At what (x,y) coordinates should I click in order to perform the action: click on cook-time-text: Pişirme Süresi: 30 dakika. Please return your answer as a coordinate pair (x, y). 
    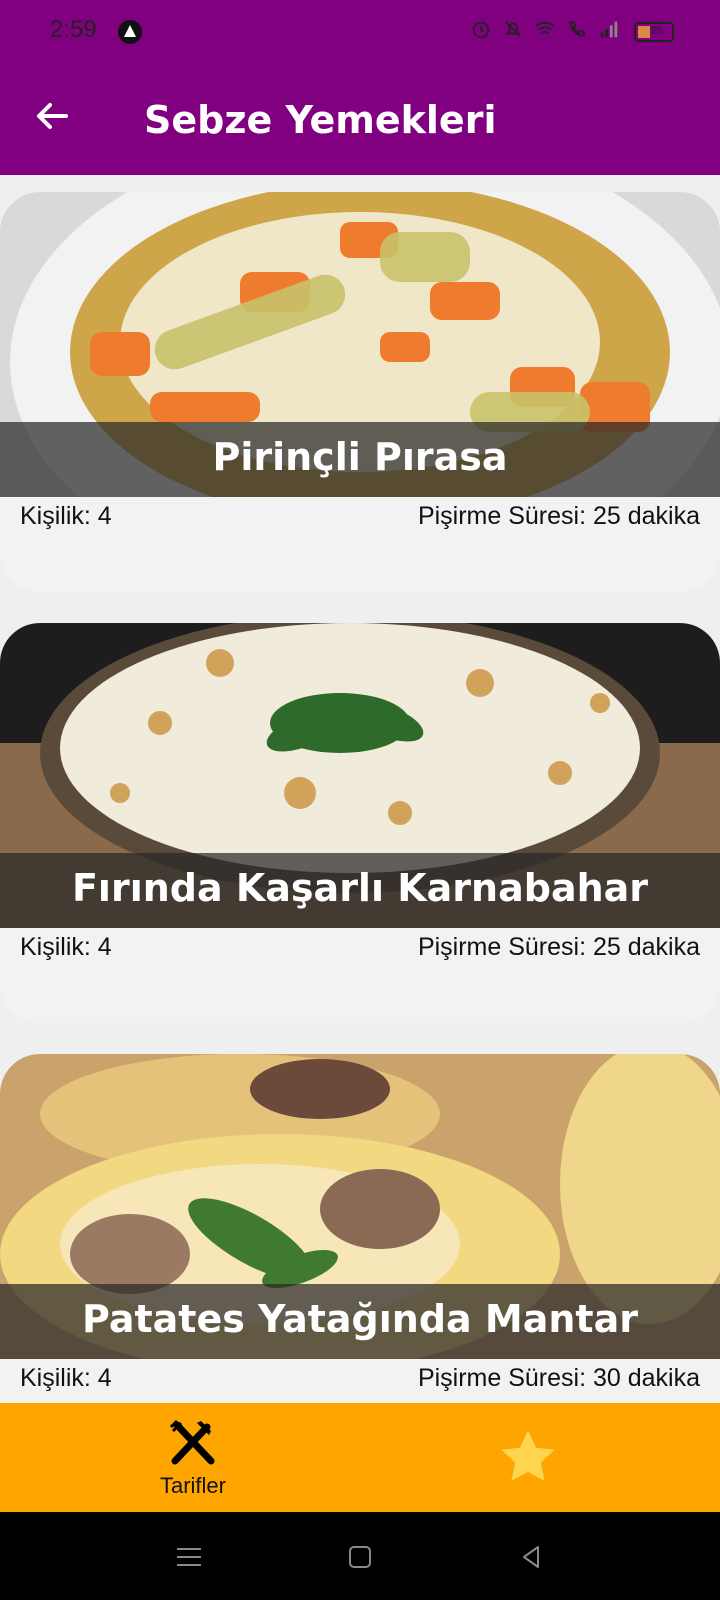
    Looking at the image, I should click on (558, 1378).